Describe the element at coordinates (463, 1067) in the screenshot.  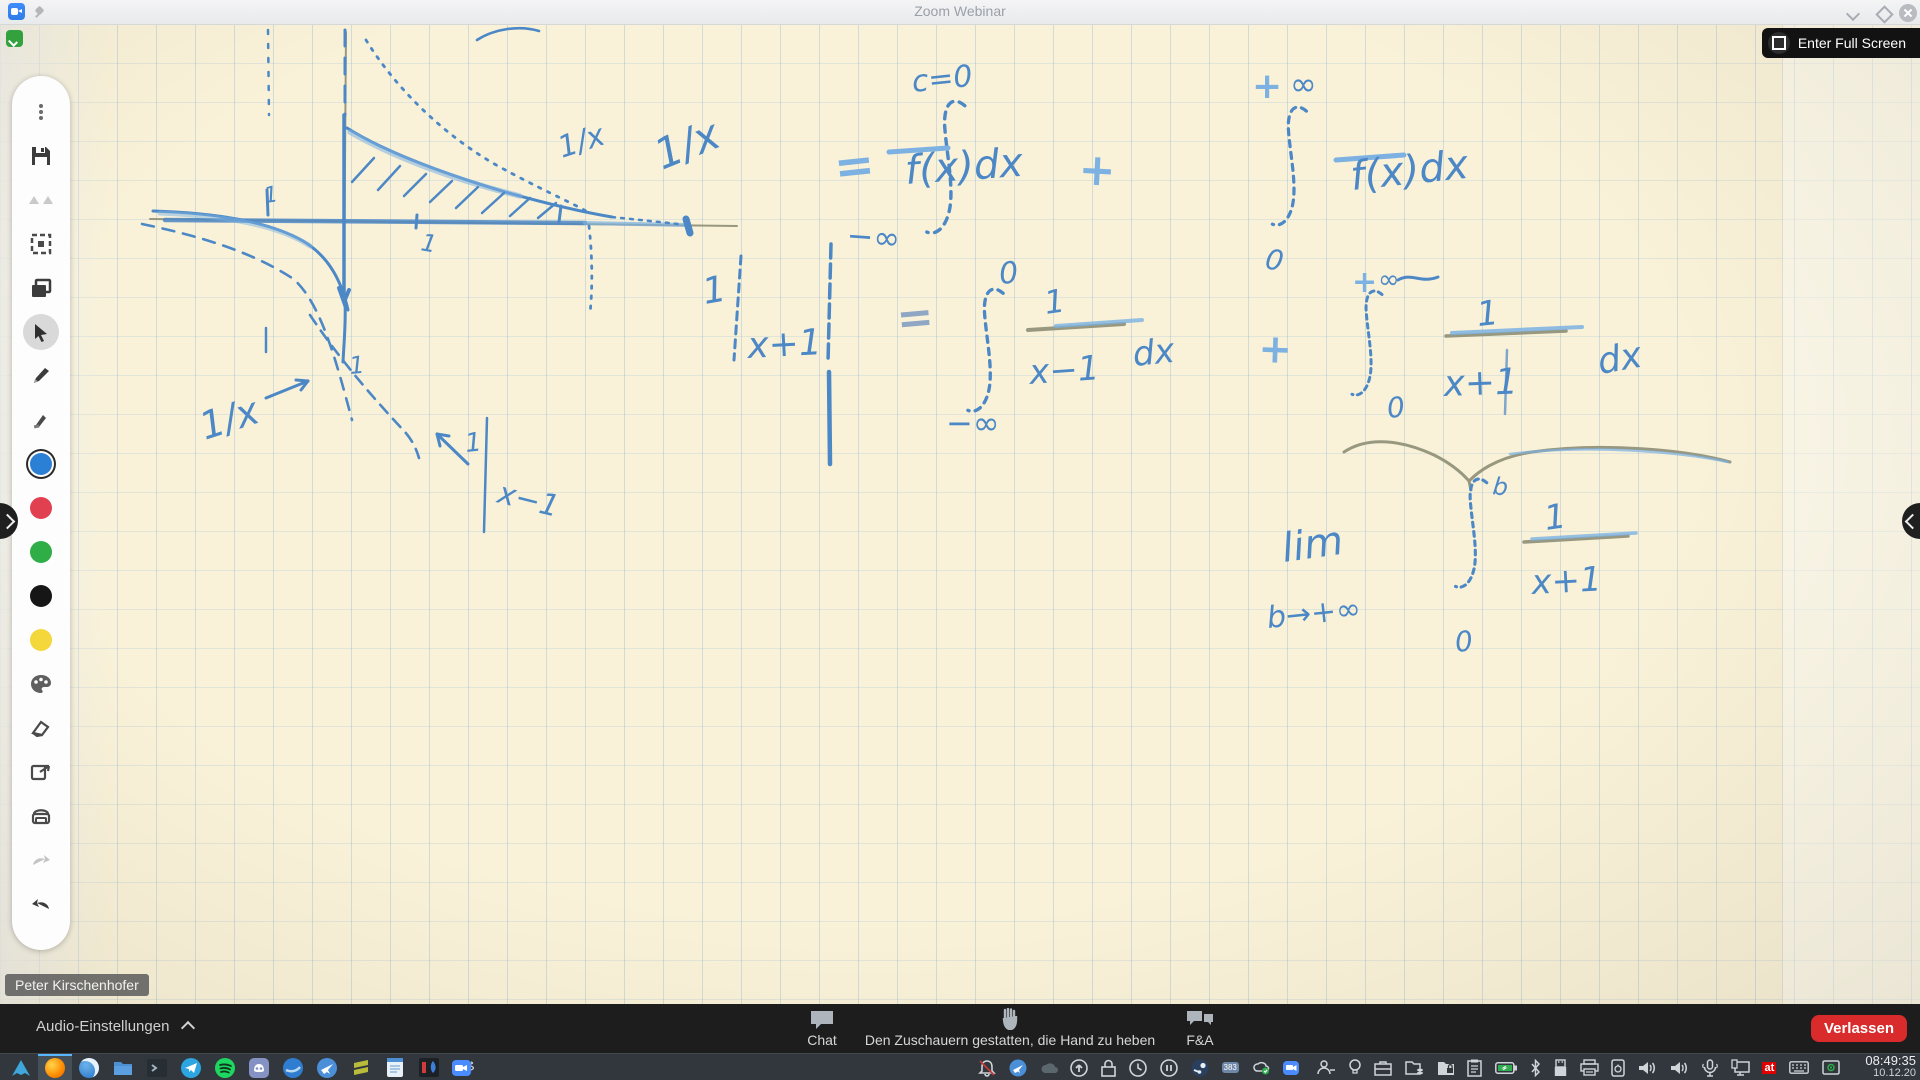
I see `app-zoom` at that location.